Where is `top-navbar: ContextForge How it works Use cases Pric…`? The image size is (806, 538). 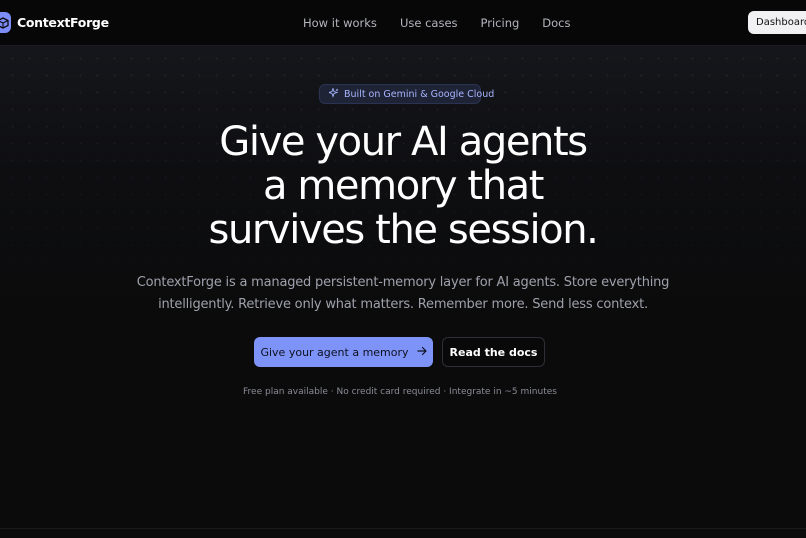
top-navbar: ContextForge How it works Use cases Pric… is located at coordinates (403, 23).